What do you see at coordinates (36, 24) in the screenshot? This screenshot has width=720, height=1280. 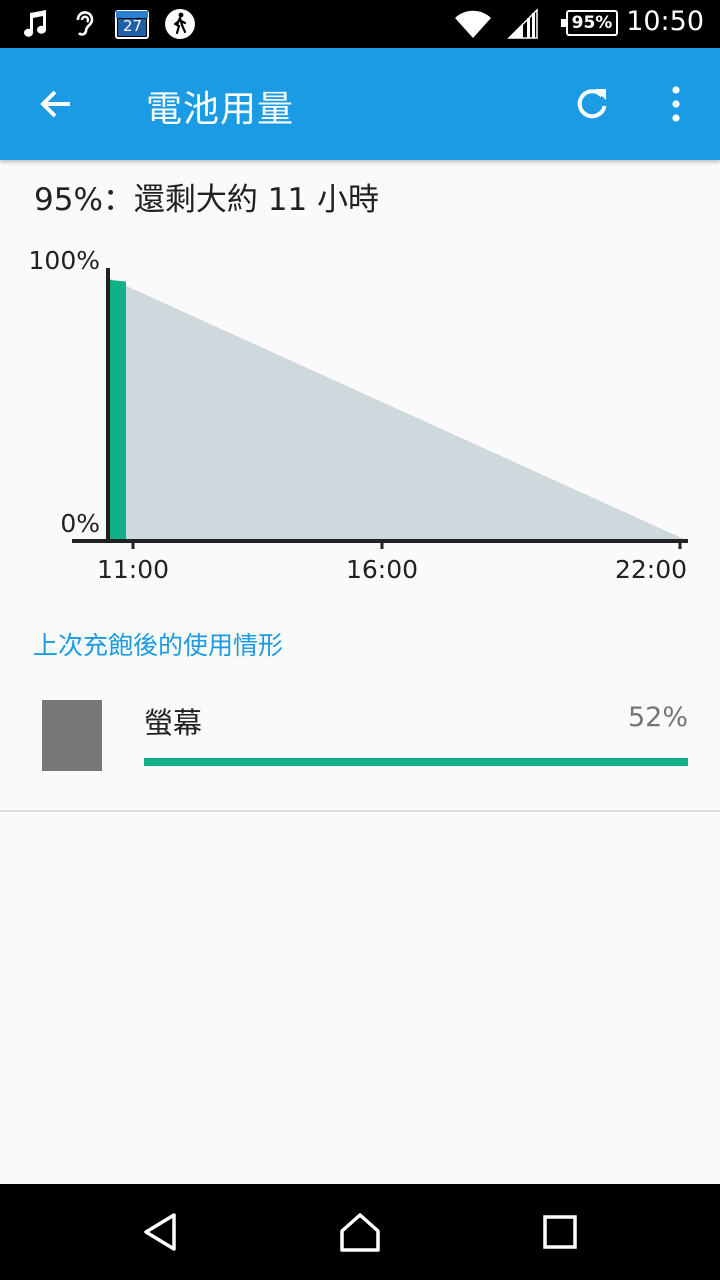 I see `music-note-icon` at bounding box center [36, 24].